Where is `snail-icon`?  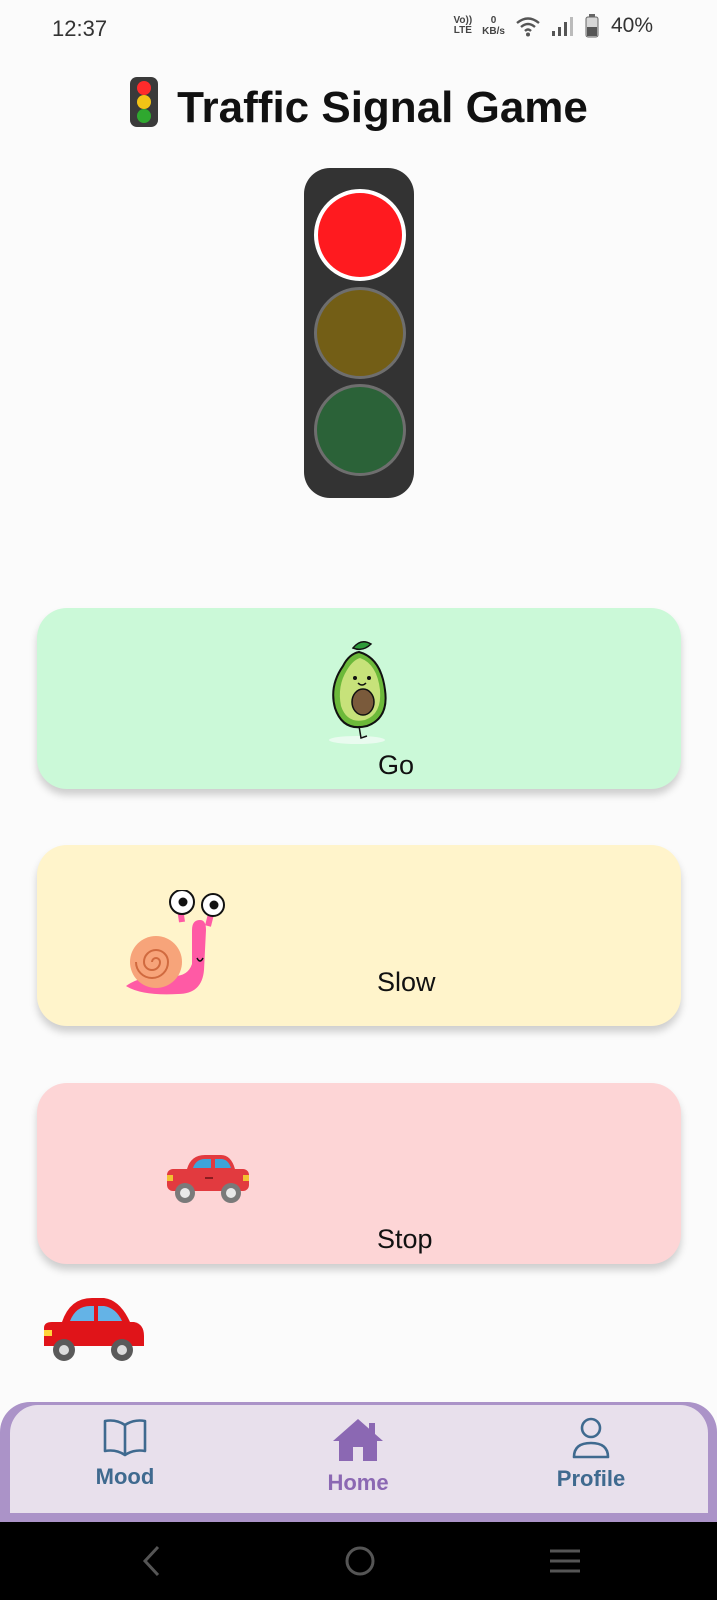 snail-icon is located at coordinates (175, 942).